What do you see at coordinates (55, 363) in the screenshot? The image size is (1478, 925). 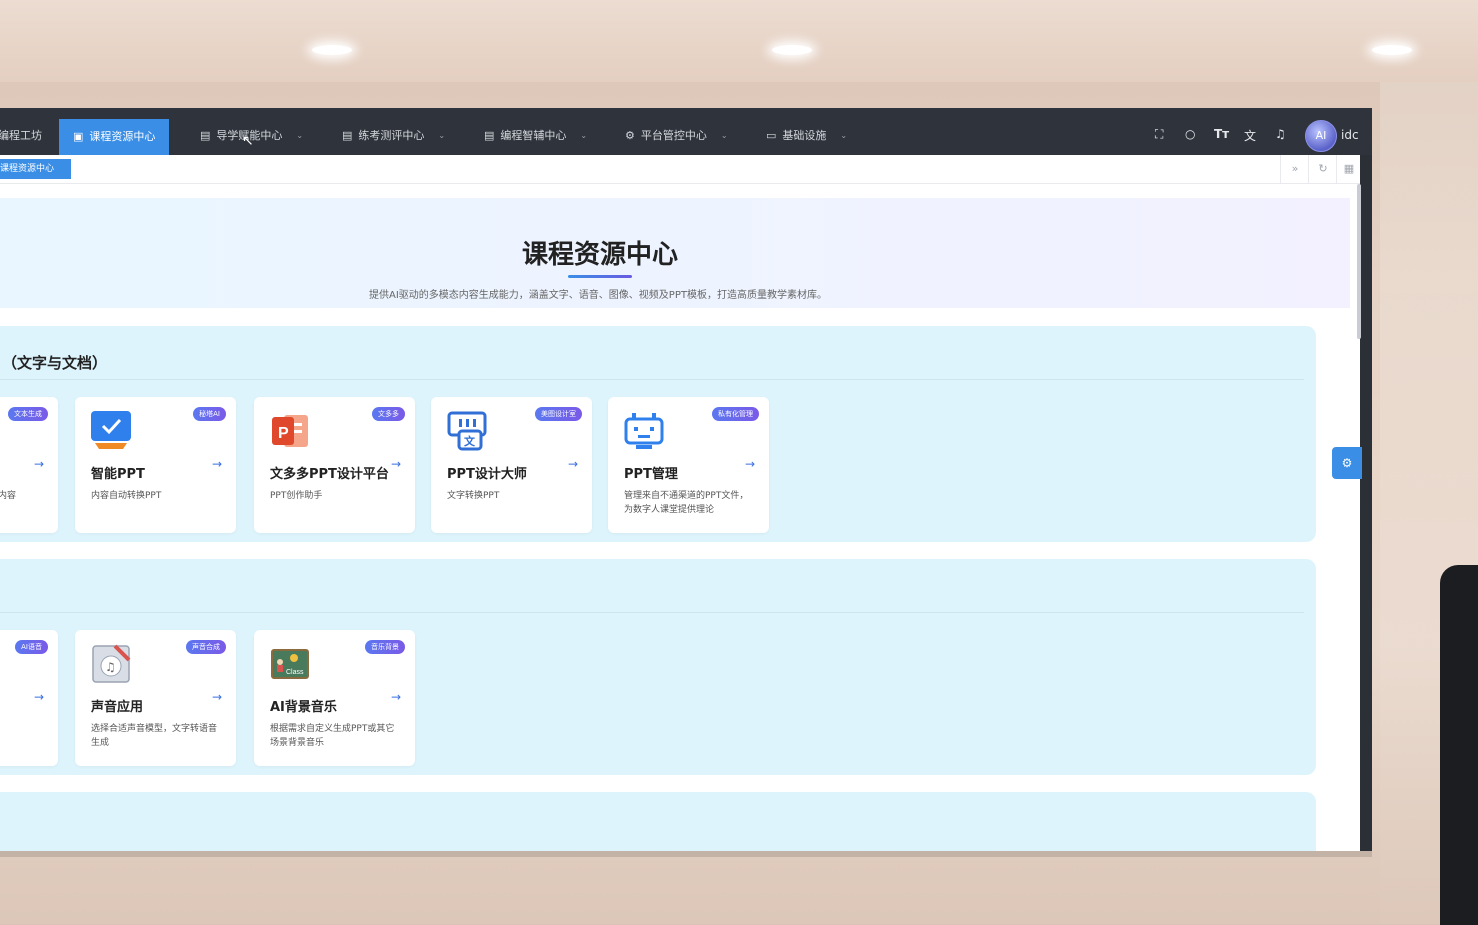 I see `section-title: （文字与文档）` at bounding box center [55, 363].